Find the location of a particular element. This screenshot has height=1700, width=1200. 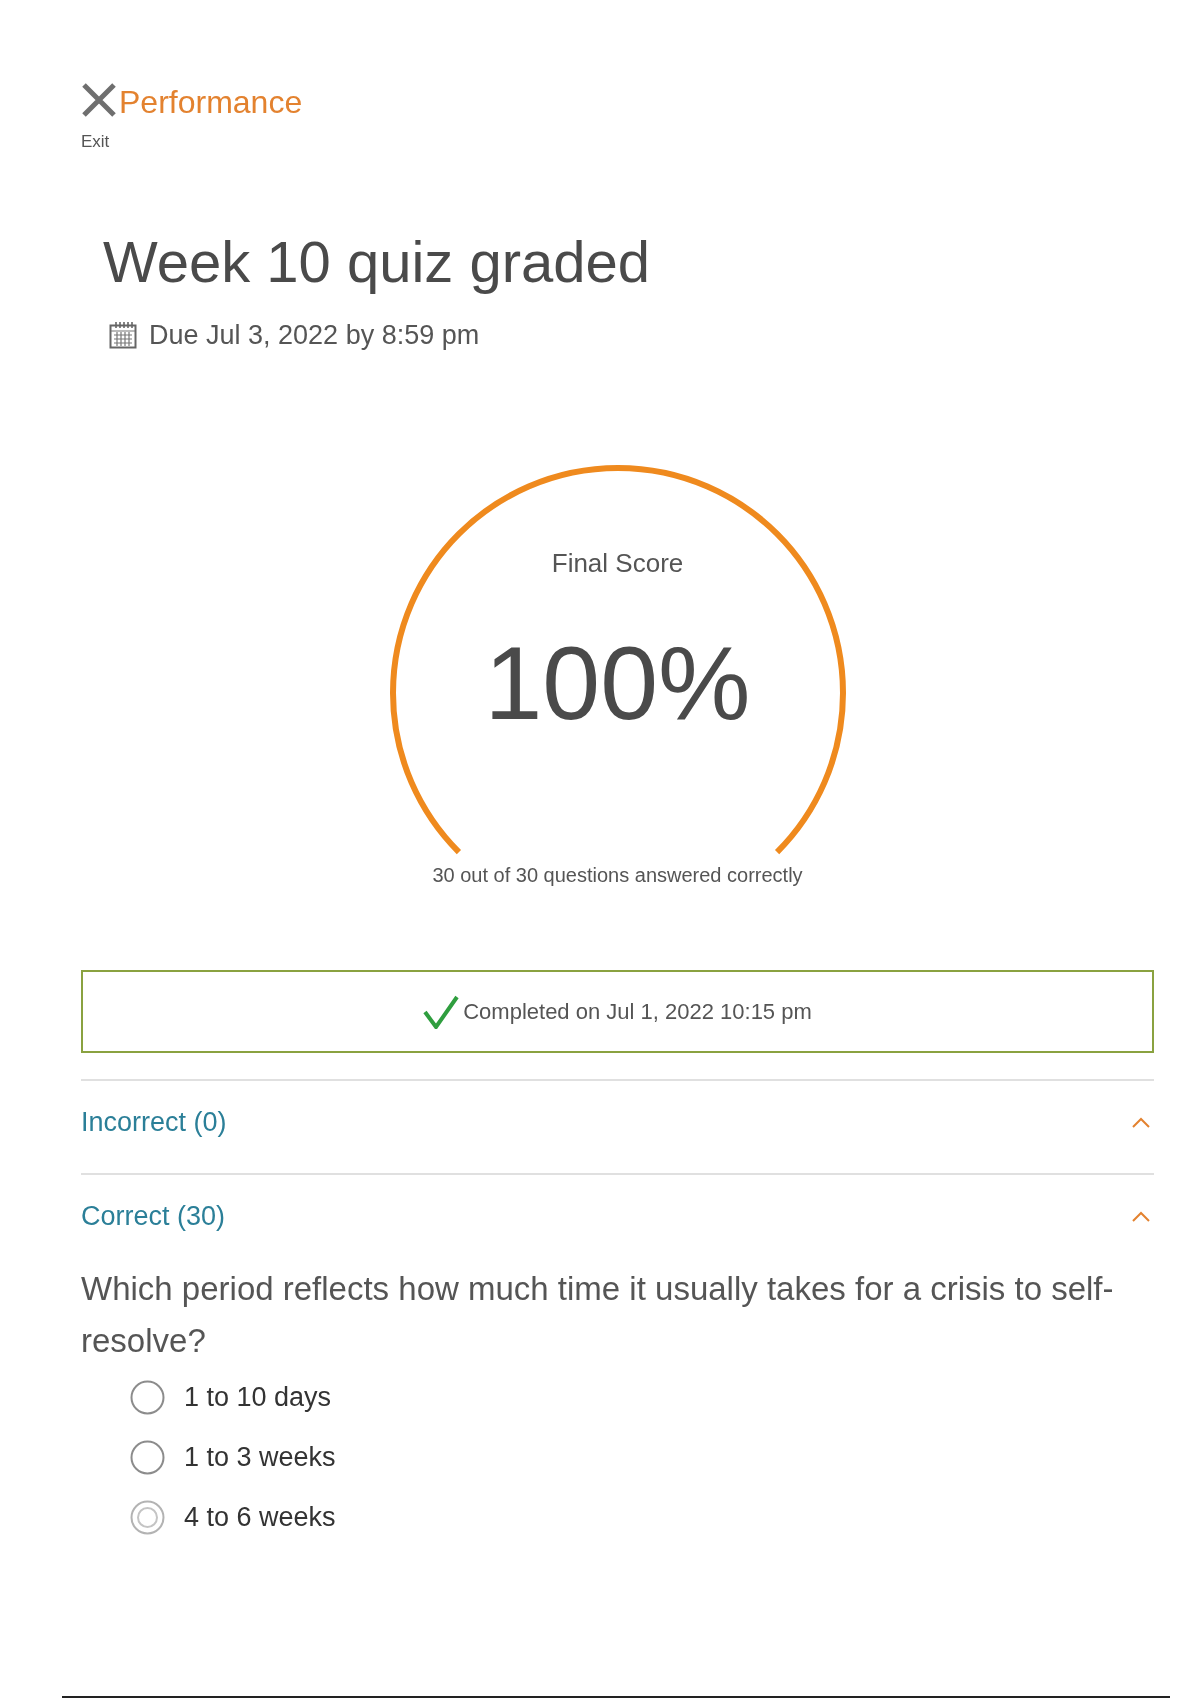

check-icon is located at coordinates (441, 1011).